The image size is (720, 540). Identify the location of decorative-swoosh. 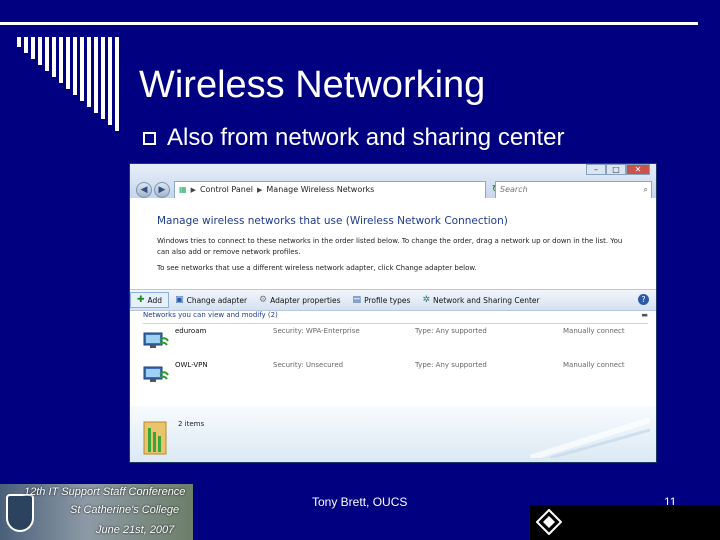
(590, 438).